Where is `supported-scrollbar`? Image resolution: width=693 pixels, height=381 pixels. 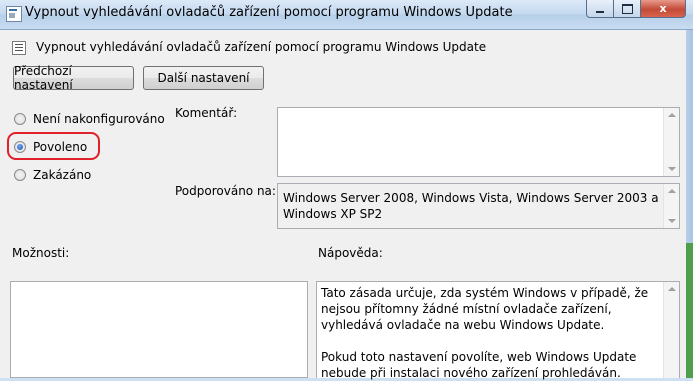
supported-scrollbar is located at coordinates (671, 206).